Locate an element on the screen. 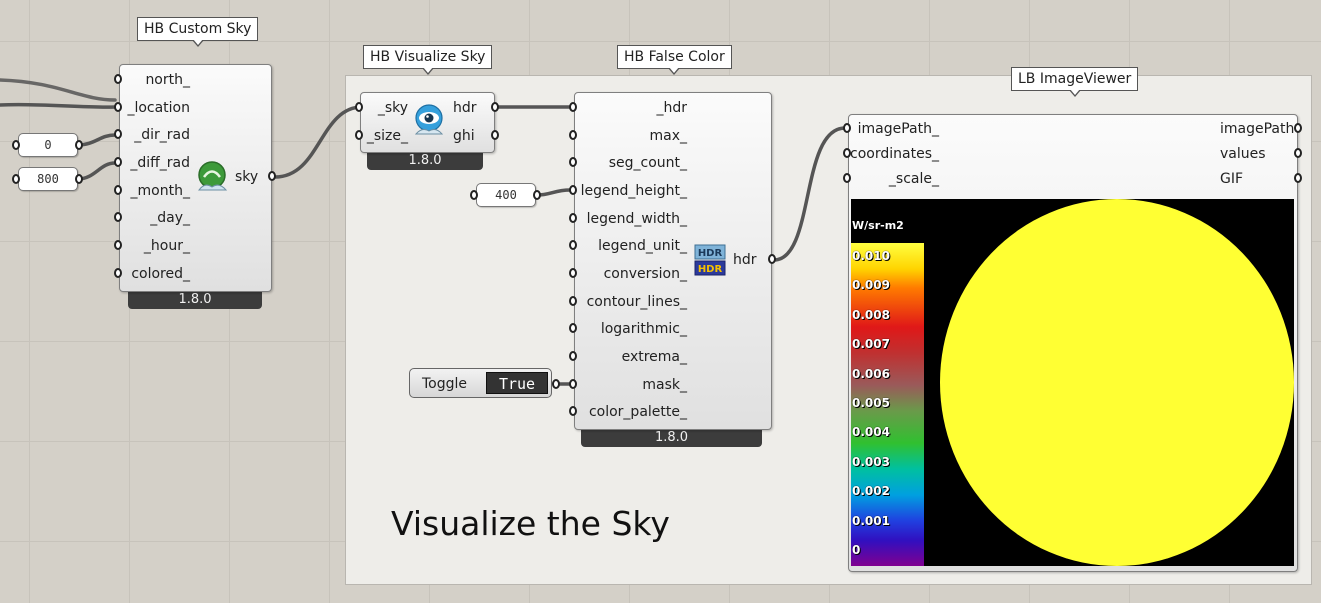  input-hdr: _hdr is located at coordinates (631, 108).